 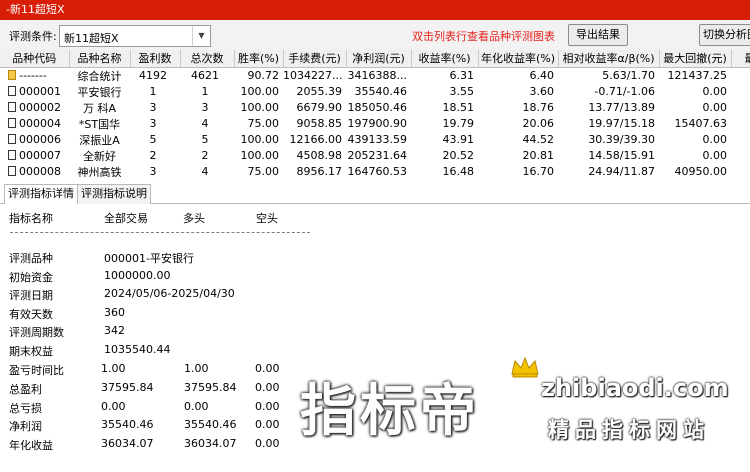 I want to click on col-header: 最大回撤(元), so click(x=695, y=59).